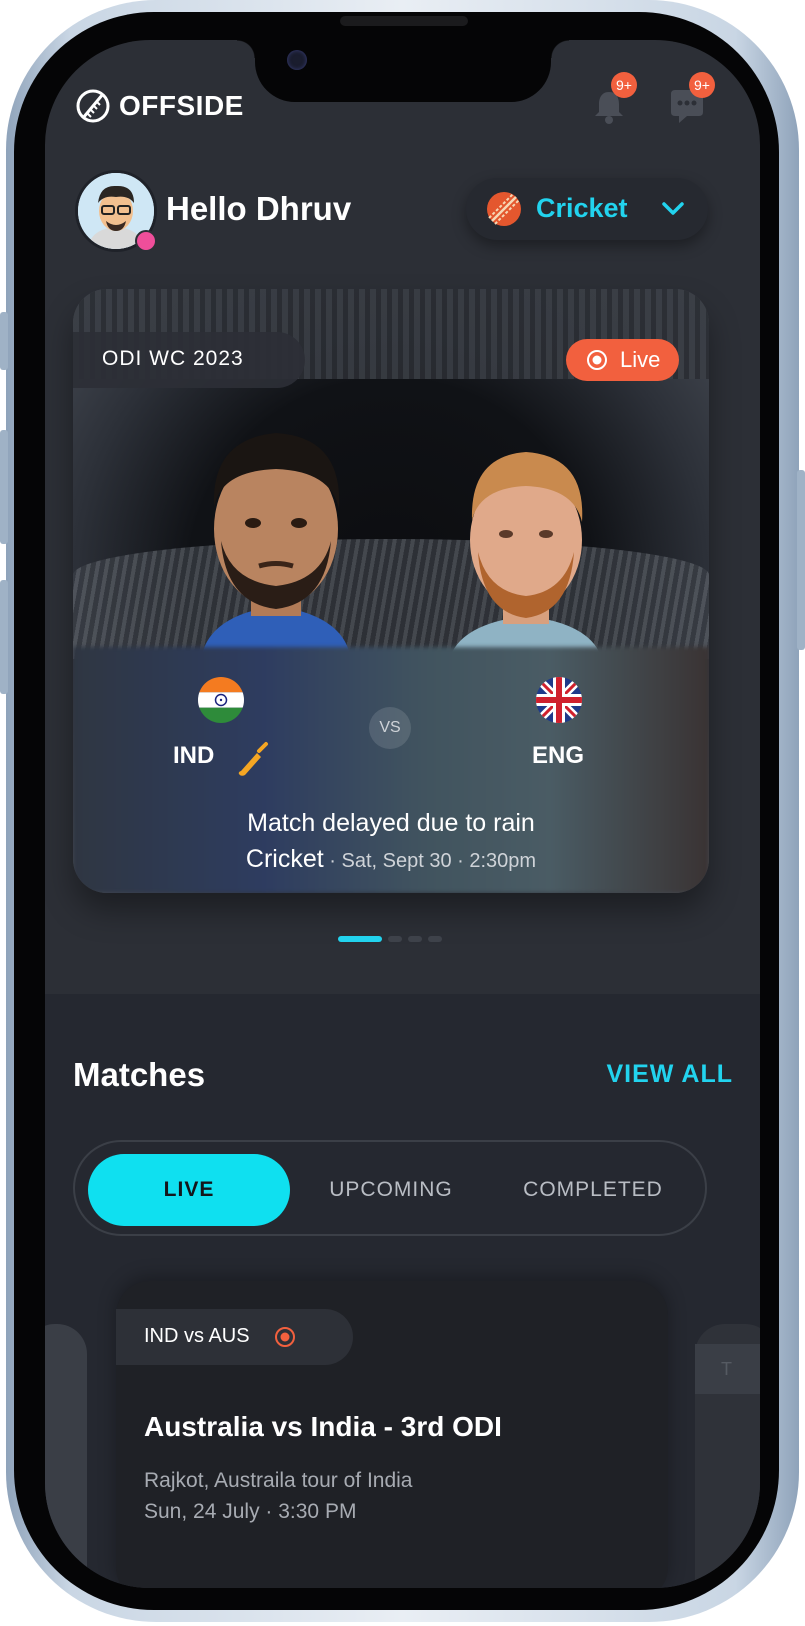  Describe the element at coordinates (391, 823) in the screenshot. I see `match-status-text: Match delayed due to rain` at that location.